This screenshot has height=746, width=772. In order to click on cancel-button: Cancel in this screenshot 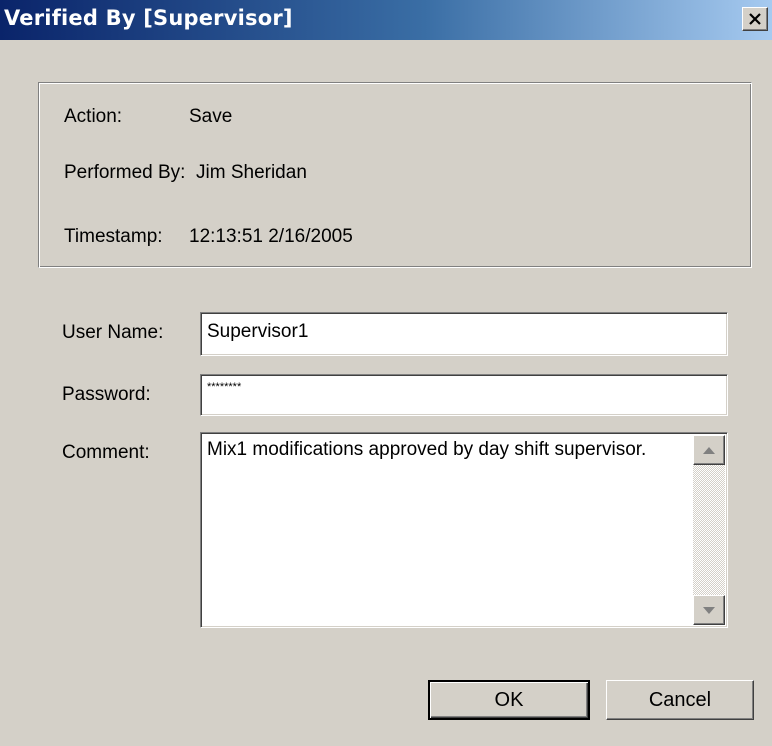, I will do `click(680, 700)`.